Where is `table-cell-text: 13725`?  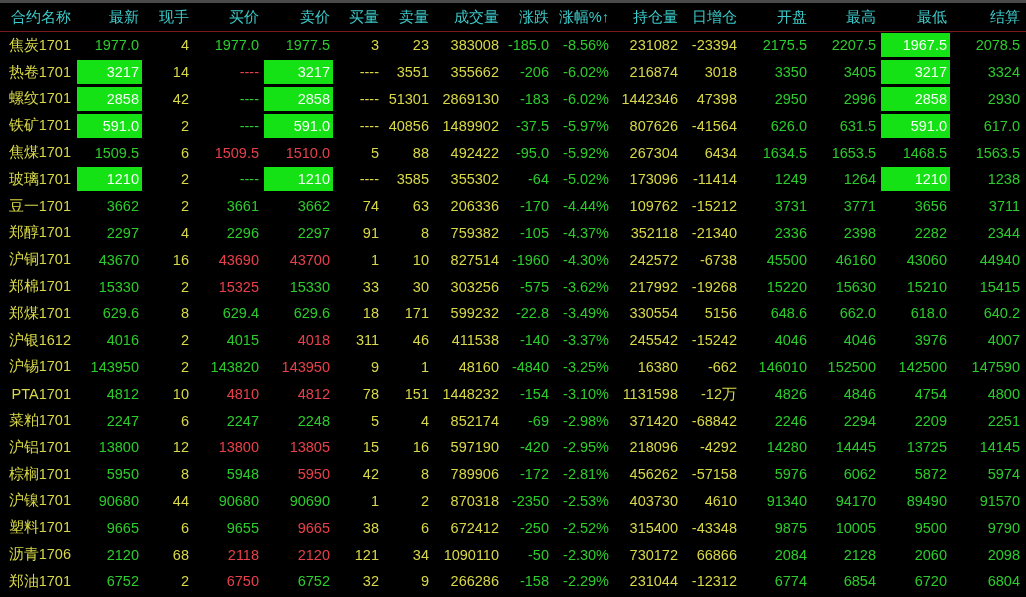
table-cell-text: 13725 is located at coordinates (926, 448).